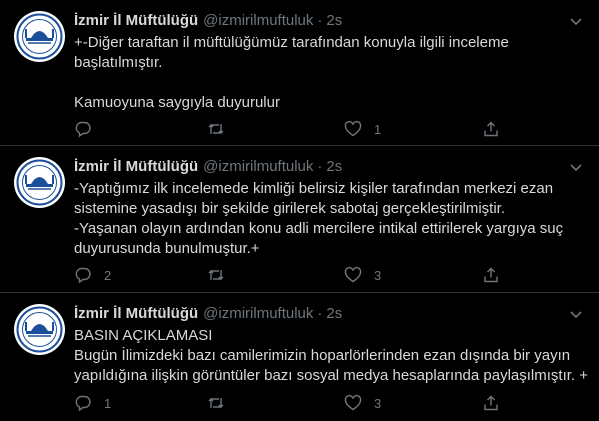 Image resolution: width=599 pixels, height=421 pixels. I want to click on reply-count: 1, so click(108, 403).